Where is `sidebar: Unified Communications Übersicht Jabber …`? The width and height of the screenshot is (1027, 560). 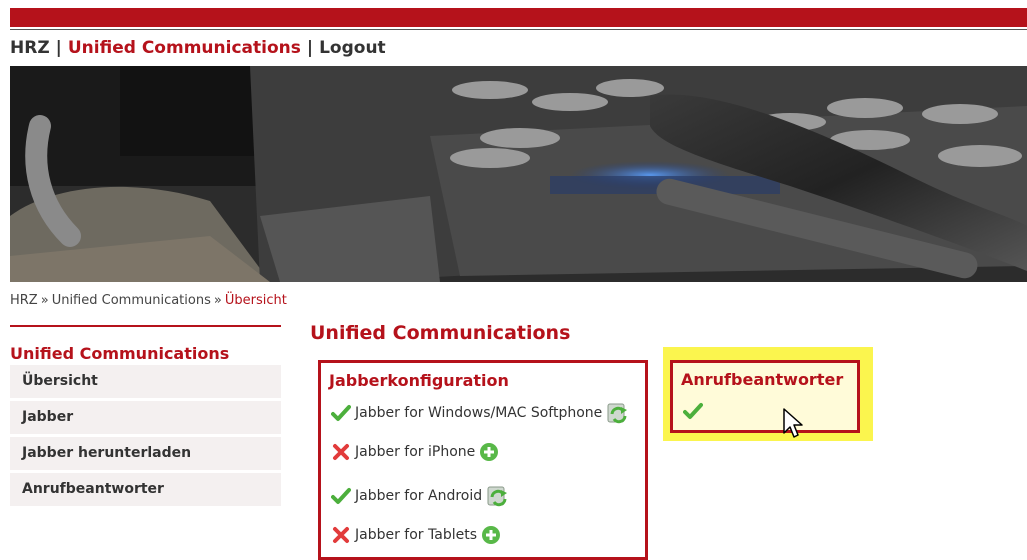
sidebar: Unified Communications Übersicht Jabber … is located at coordinates (145, 417).